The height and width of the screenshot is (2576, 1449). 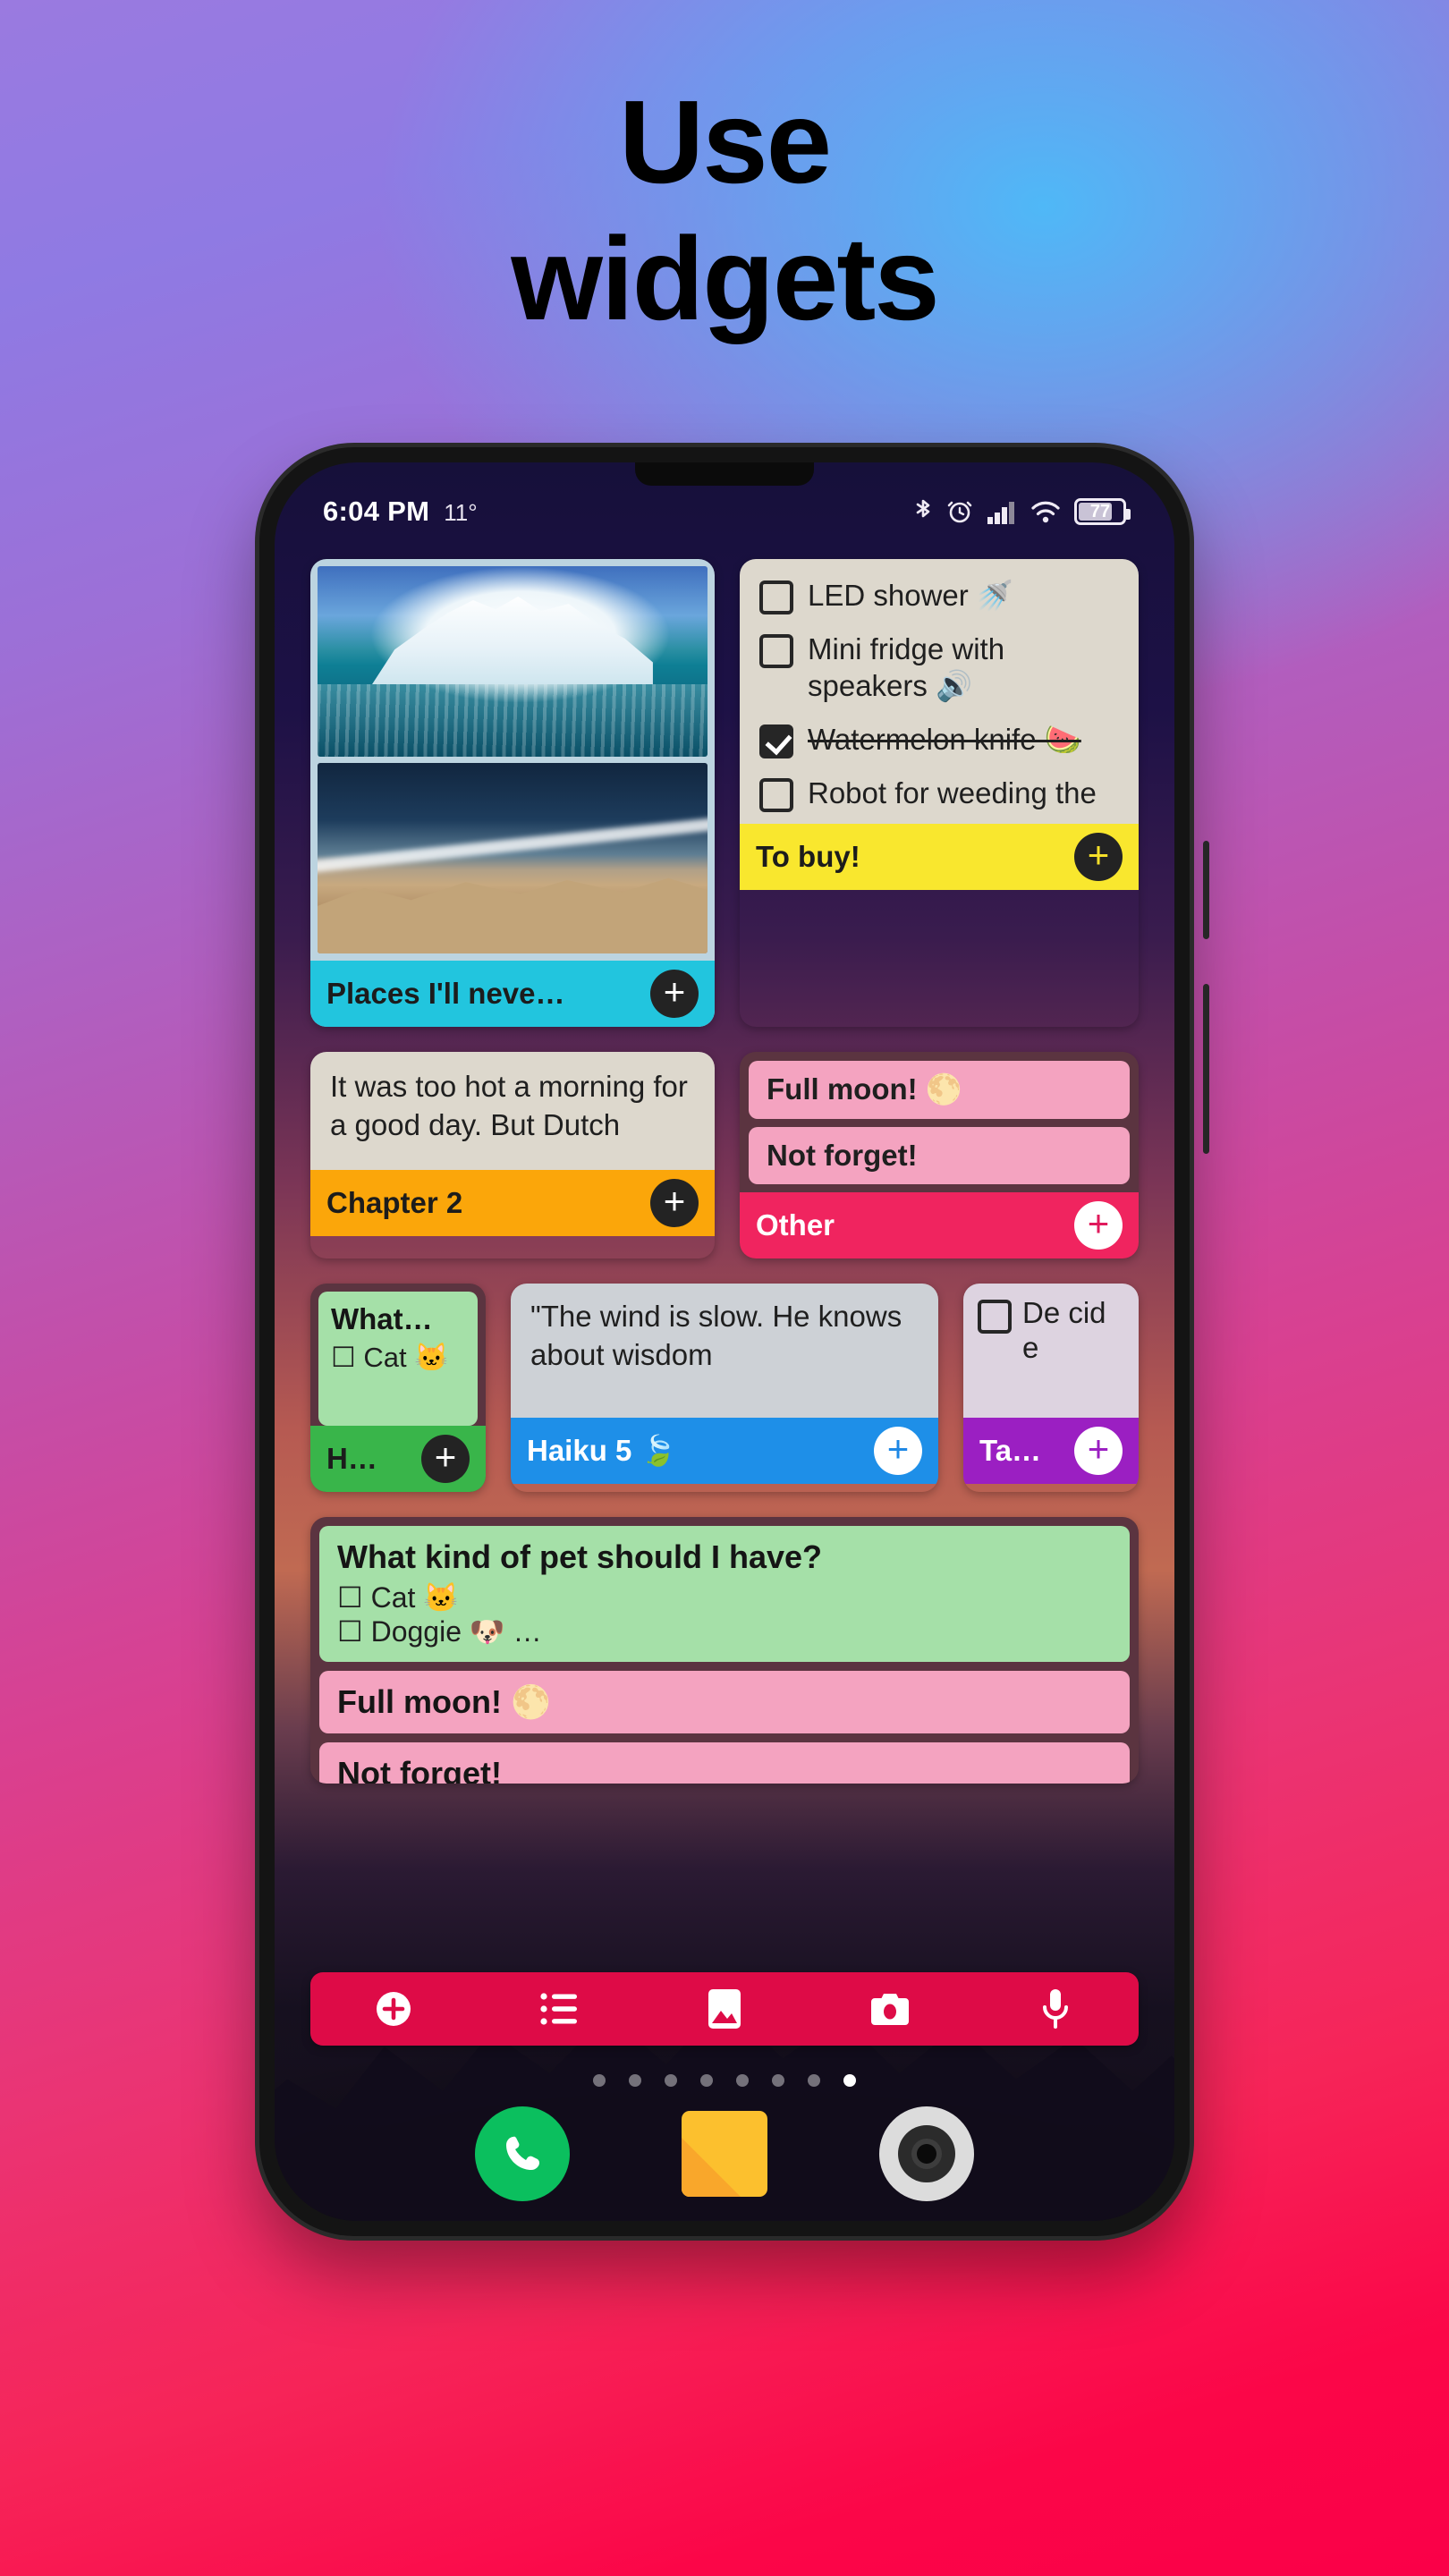 I want to click on microphone-icon, so click(x=1055, y=2009).